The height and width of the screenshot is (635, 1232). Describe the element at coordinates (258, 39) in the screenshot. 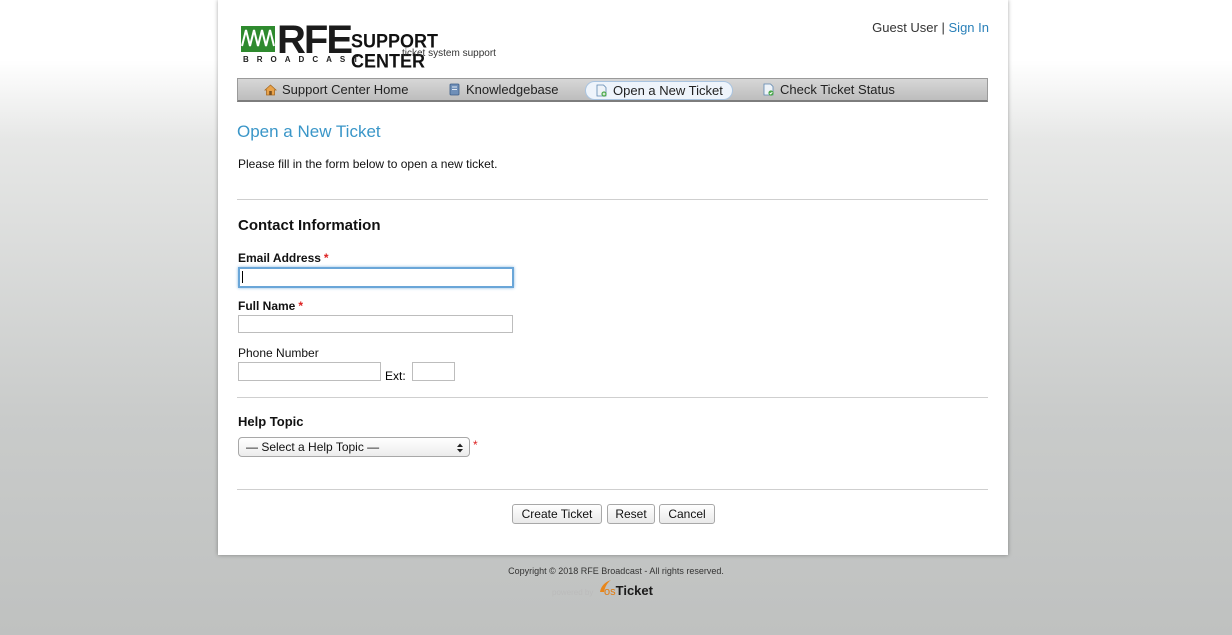

I see `waveform-icon` at that location.